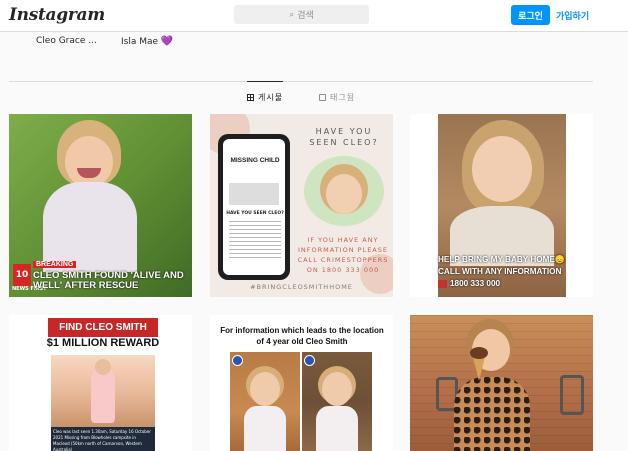  I want to click on highlight-isla-mae: Isla Mae 💜, so click(147, 41).